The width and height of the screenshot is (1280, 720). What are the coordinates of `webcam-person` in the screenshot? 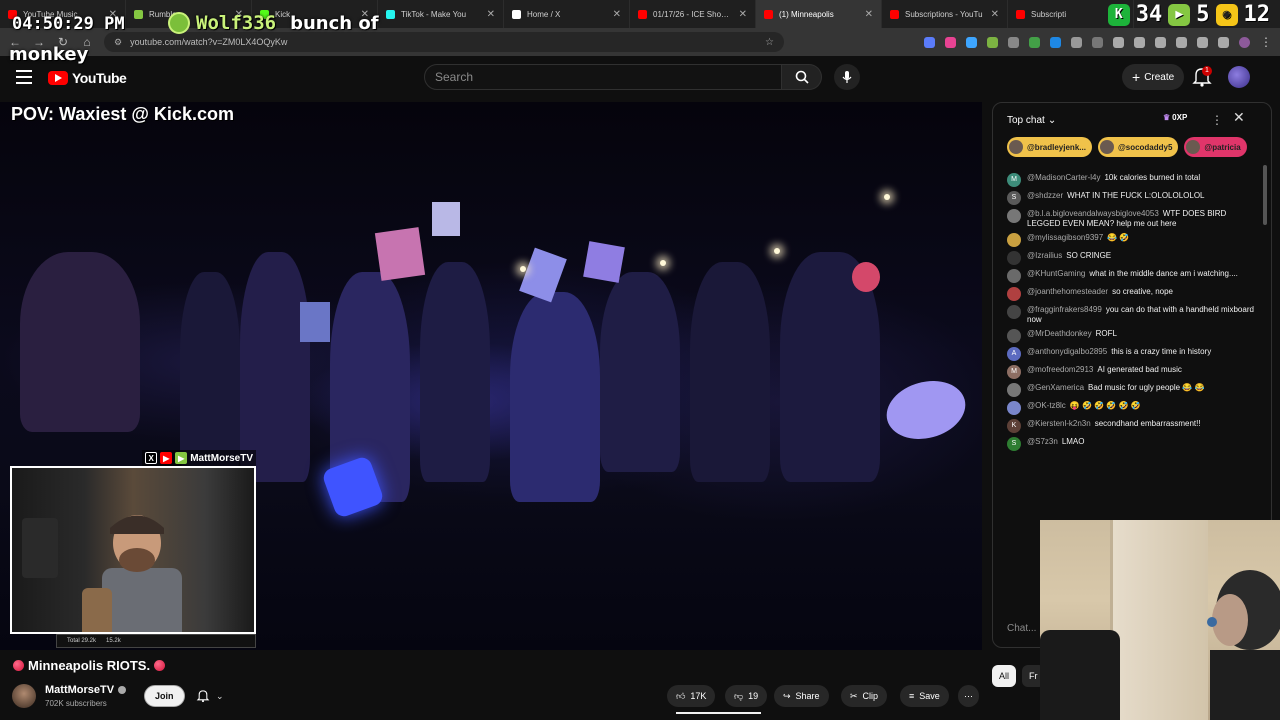 It's located at (1243, 645).